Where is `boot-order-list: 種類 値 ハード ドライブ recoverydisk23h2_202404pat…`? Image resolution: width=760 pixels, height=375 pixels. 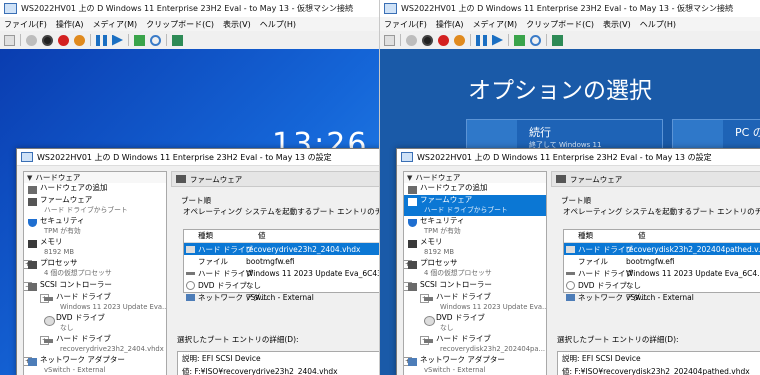
boot-order-list: 種類 値 ハード ドライブ recoverydisk23h2_202404pat… is located at coordinates (661, 265).